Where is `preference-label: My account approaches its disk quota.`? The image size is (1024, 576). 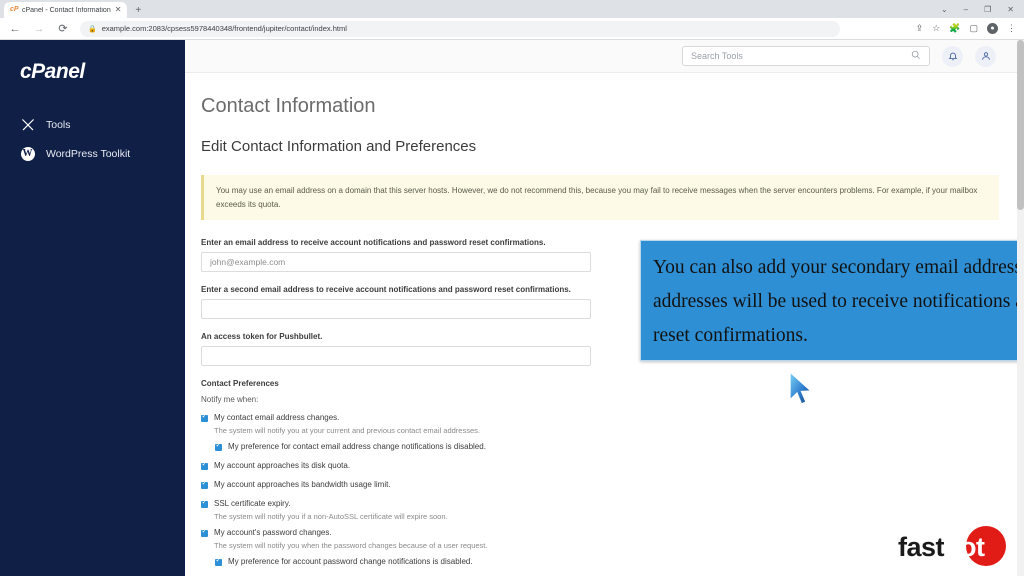 preference-label: My account approaches its disk quota. is located at coordinates (282, 466).